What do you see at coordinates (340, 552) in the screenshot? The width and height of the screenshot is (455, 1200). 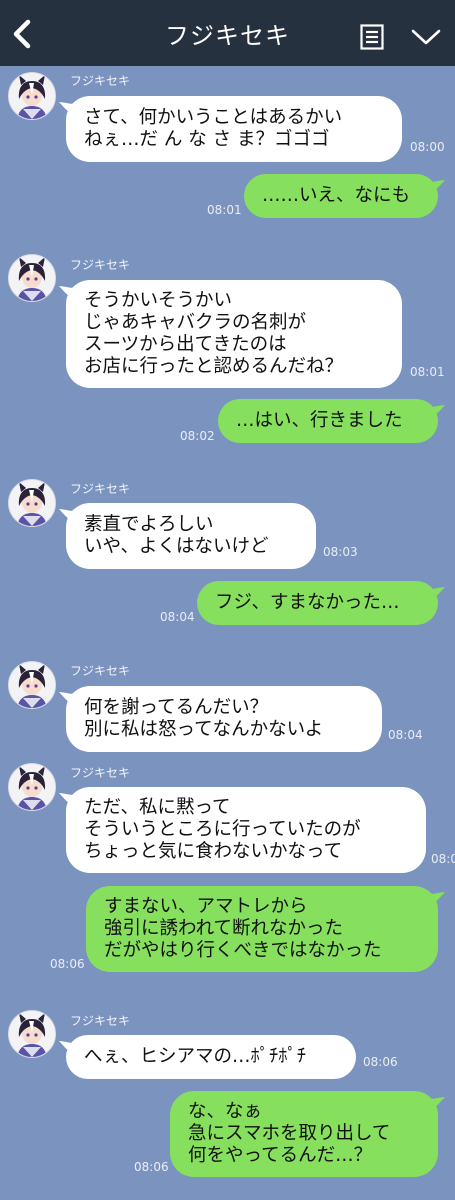 I see `message-time: 08:03` at bounding box center [340, 552].